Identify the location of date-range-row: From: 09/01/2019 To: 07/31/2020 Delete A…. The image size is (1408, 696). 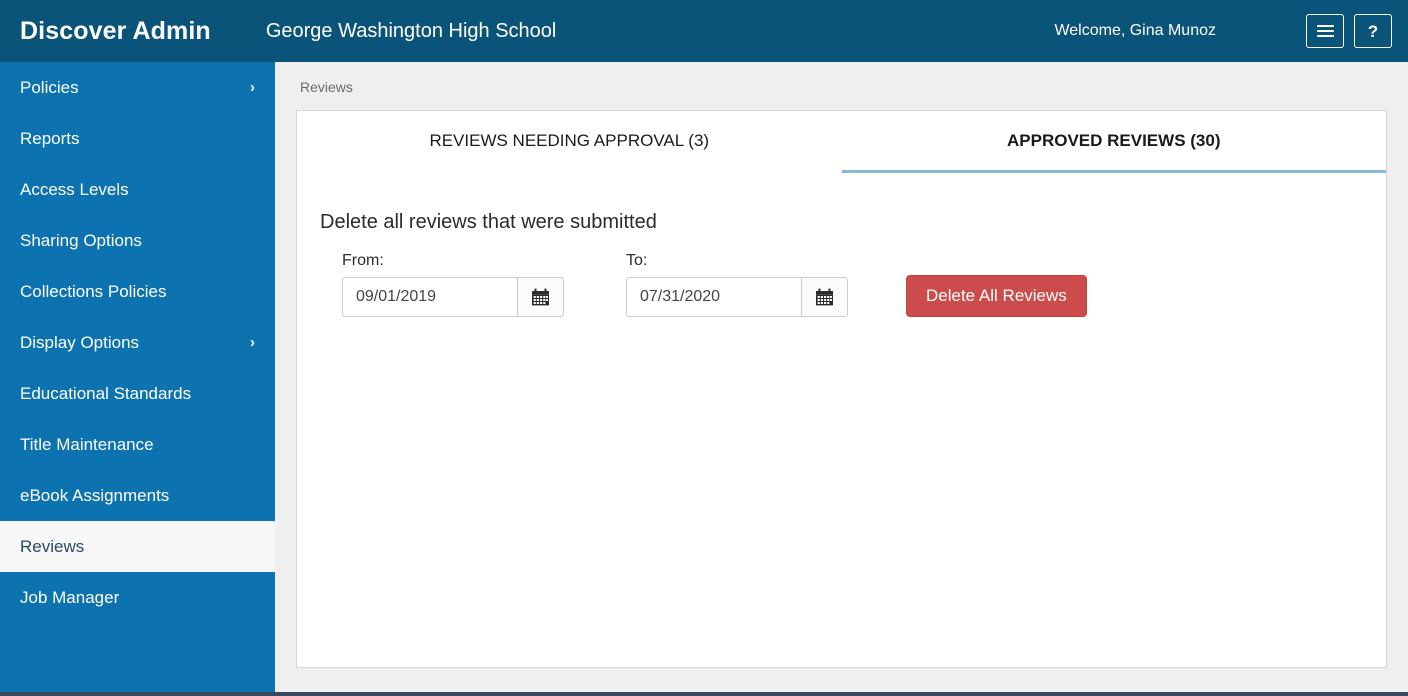
(853, 284).